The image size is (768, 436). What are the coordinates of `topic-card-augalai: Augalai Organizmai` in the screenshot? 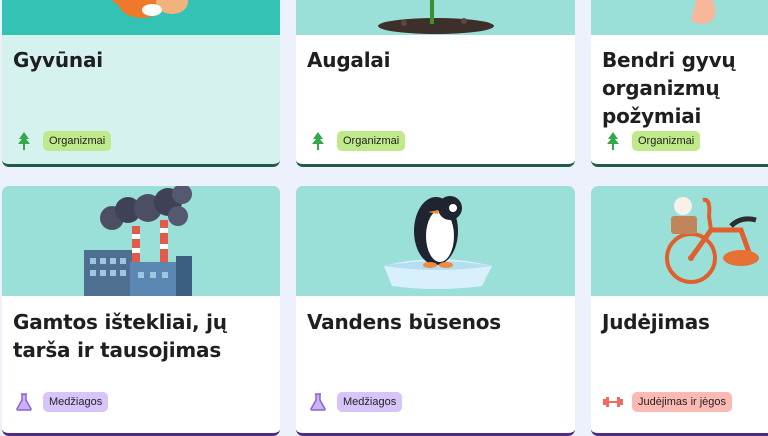 It's located at (435, 83).